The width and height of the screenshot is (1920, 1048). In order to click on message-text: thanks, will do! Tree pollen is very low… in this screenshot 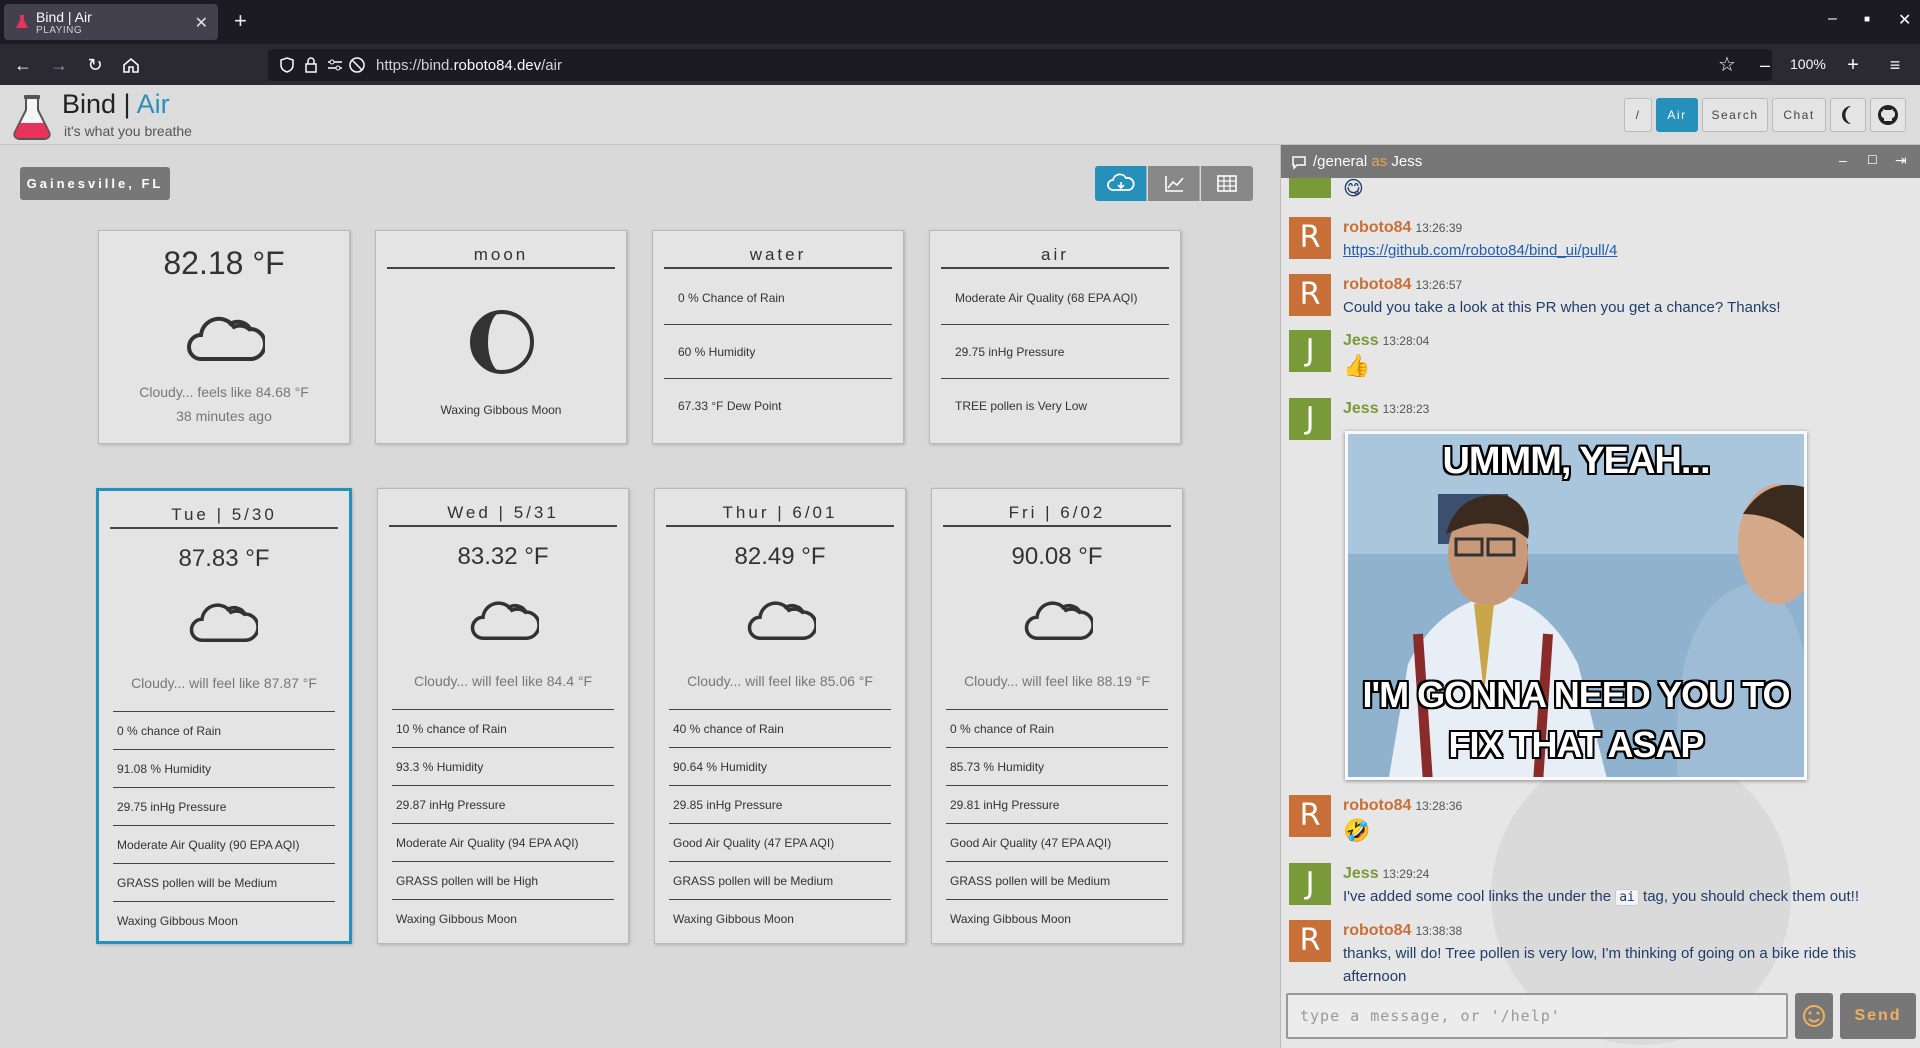, I will do `click(1600, 965)`.